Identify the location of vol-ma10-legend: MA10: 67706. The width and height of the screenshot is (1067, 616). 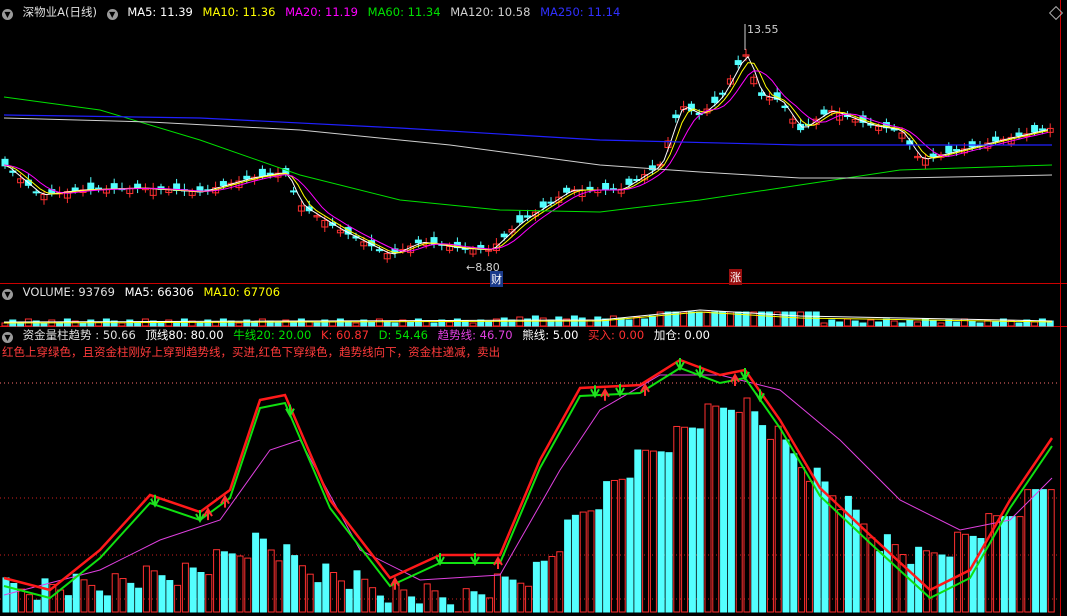
(242, 292).